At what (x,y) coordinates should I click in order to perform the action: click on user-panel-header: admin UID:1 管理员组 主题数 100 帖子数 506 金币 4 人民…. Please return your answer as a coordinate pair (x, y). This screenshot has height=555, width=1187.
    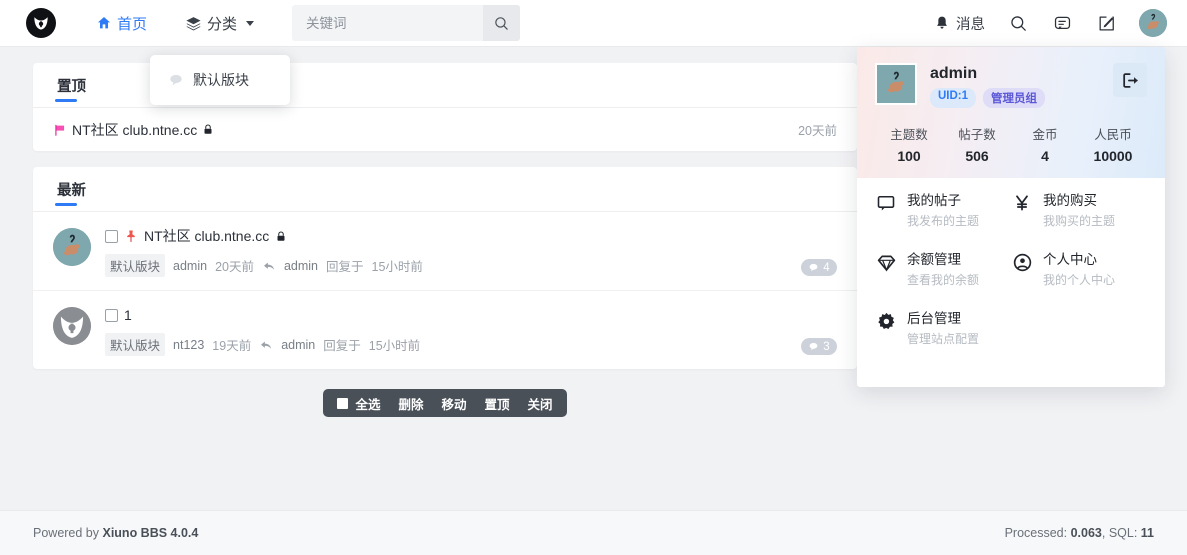
    Looking at the image, I should click on (1011, 112).